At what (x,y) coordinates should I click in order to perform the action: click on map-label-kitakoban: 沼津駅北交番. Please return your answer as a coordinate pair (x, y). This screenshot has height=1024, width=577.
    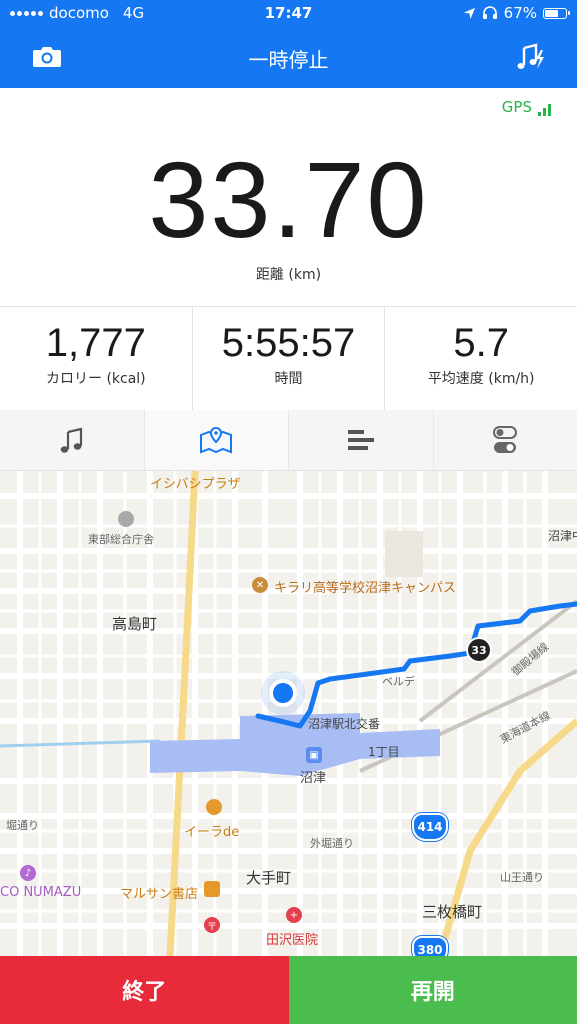
    Looking at the image, I should click on (344, 724).